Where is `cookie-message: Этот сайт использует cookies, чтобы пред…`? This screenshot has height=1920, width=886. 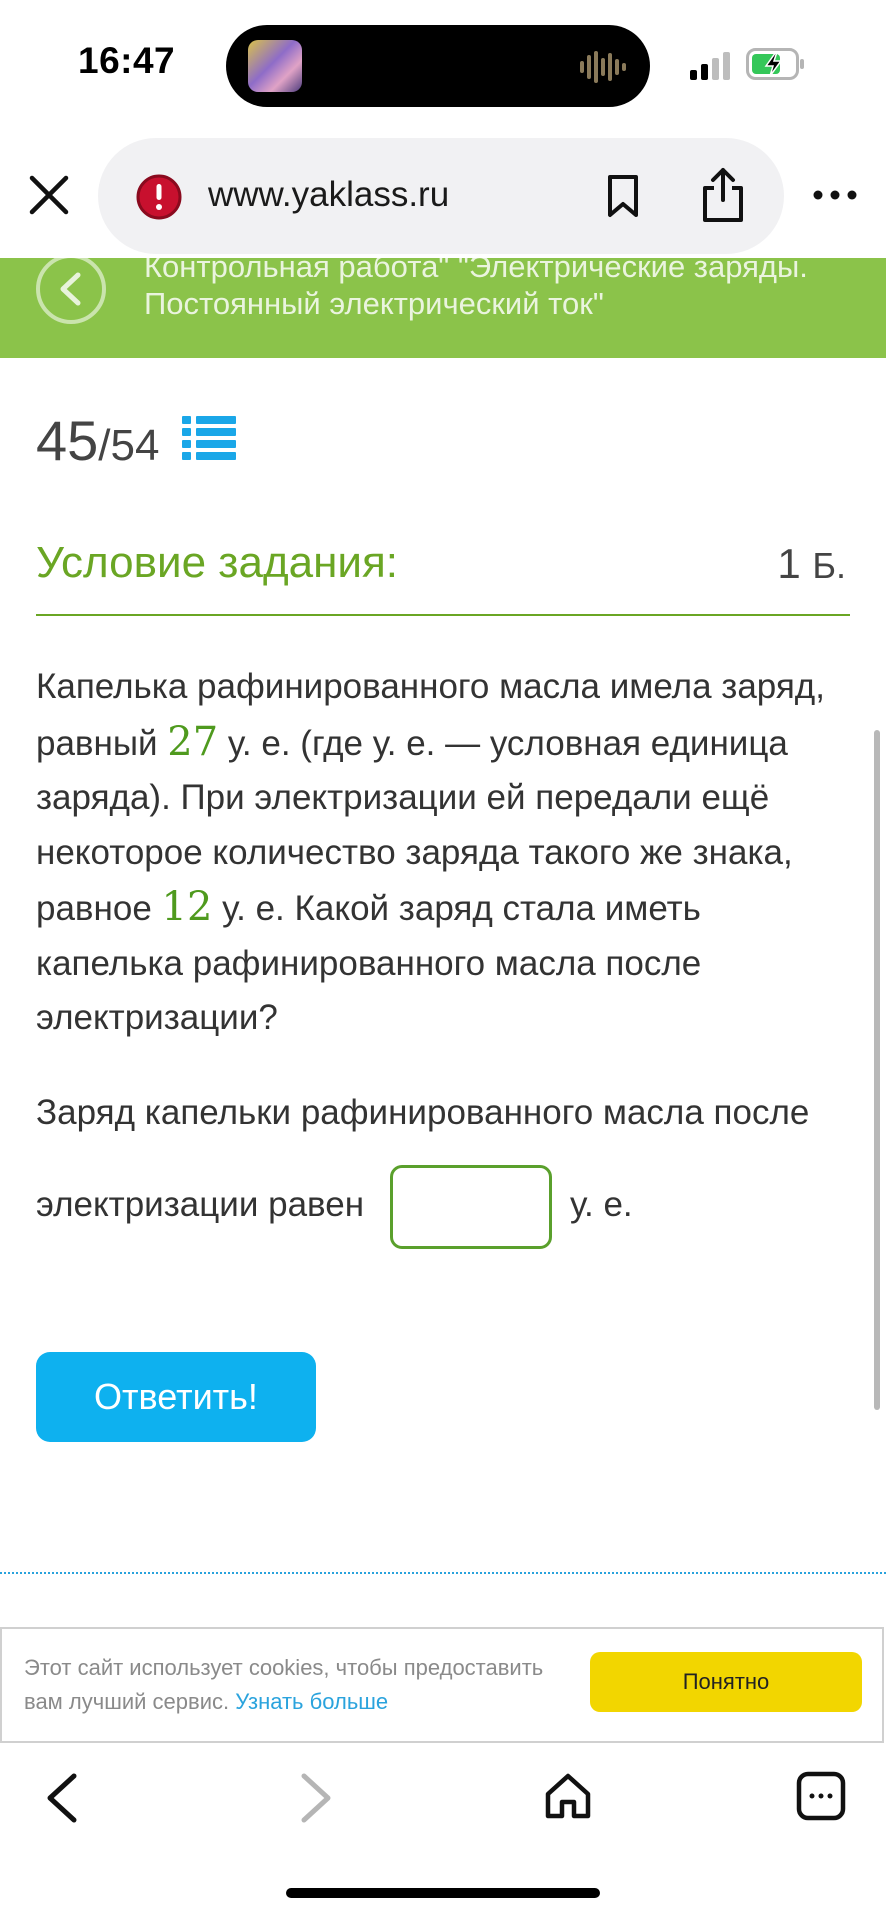
cookie-message: Этот сайт использует cookies, чтобы пред… is located at coordinates (304, 1685).